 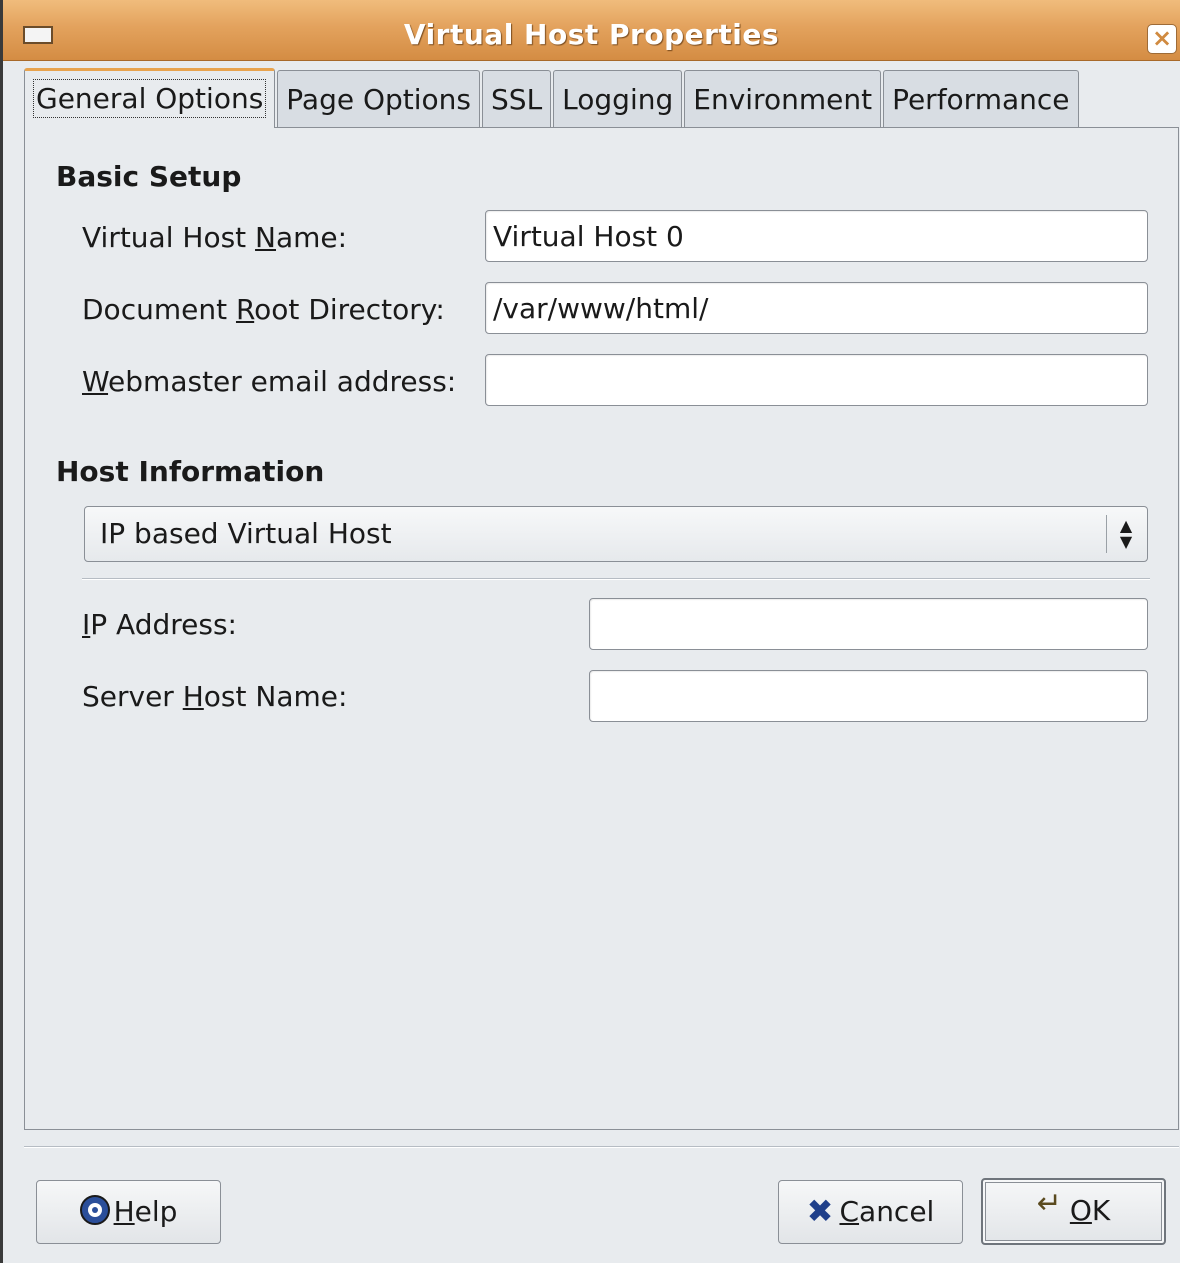 What do you see at coordinates (269, 381) in the screenshot?
I see `webmaster-email-label: Webmaster email address:` at bounding box center [269, 381].